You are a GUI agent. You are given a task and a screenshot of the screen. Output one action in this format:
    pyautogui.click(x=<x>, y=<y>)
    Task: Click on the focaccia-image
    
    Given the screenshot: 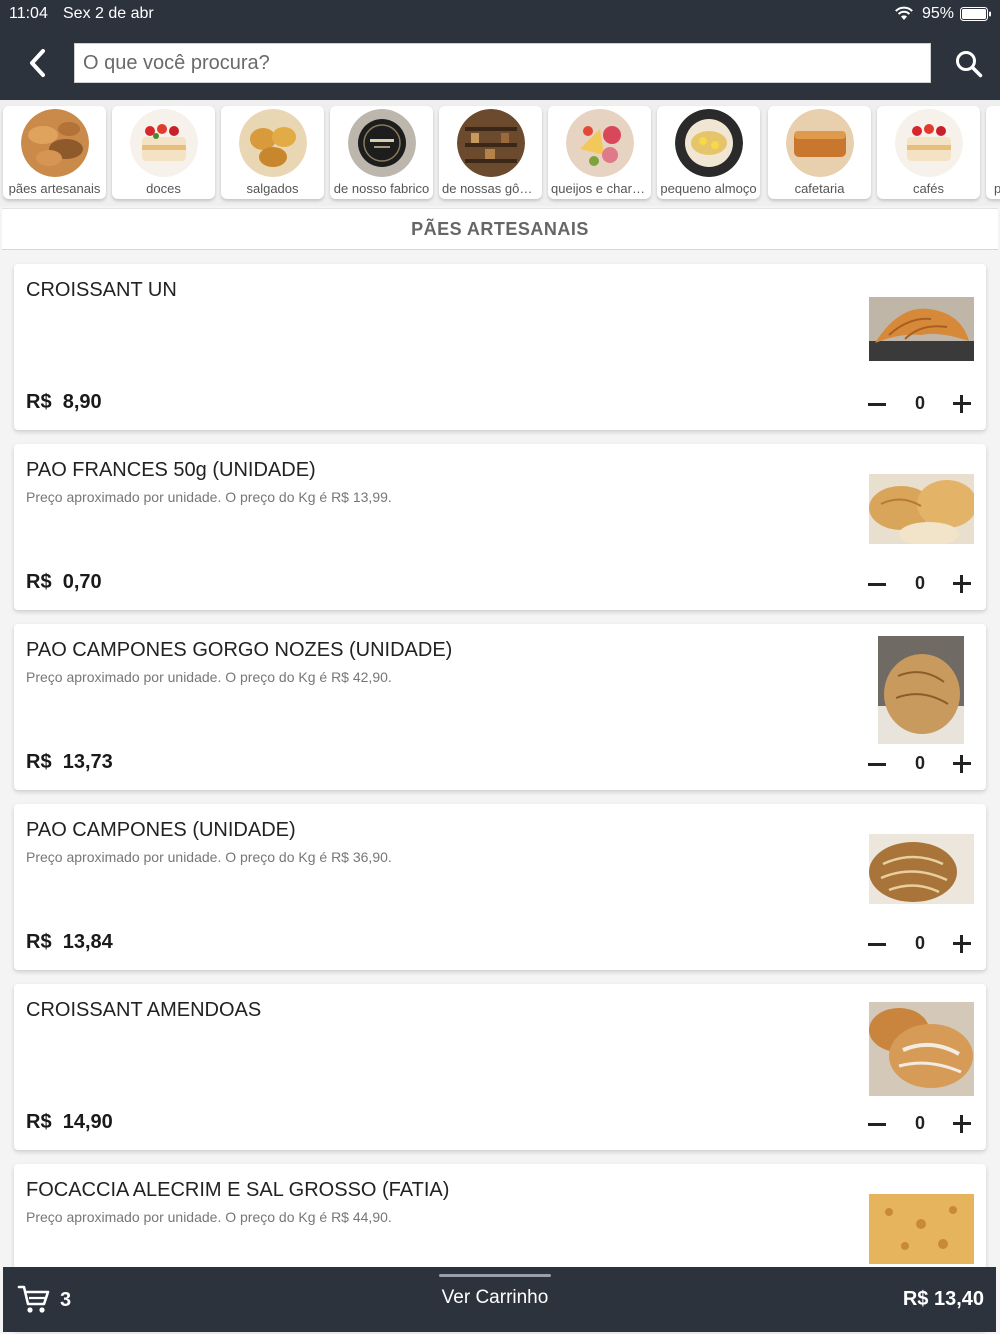 What is the action you would take?
    pyautogui.click(x=921, y=1229)
    